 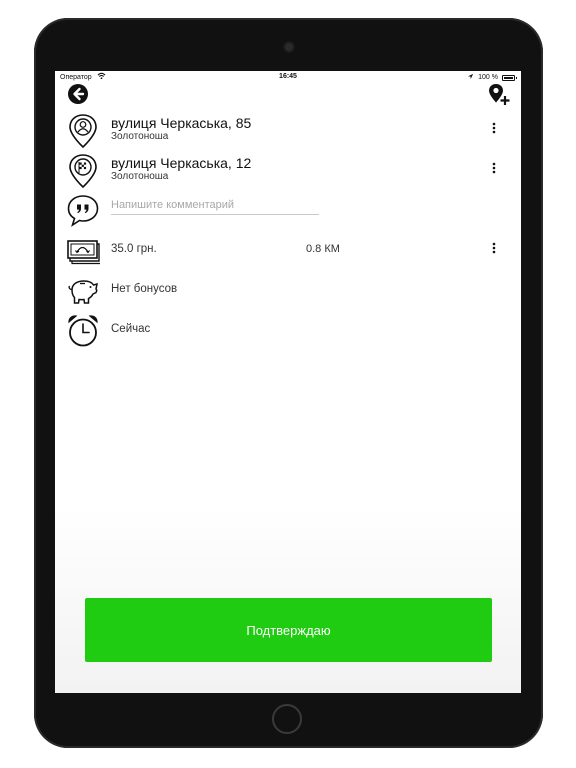 What do you see at coordinates (287, 719) in the screenshot?
I see `home-button` at bounding box center [287, 719].